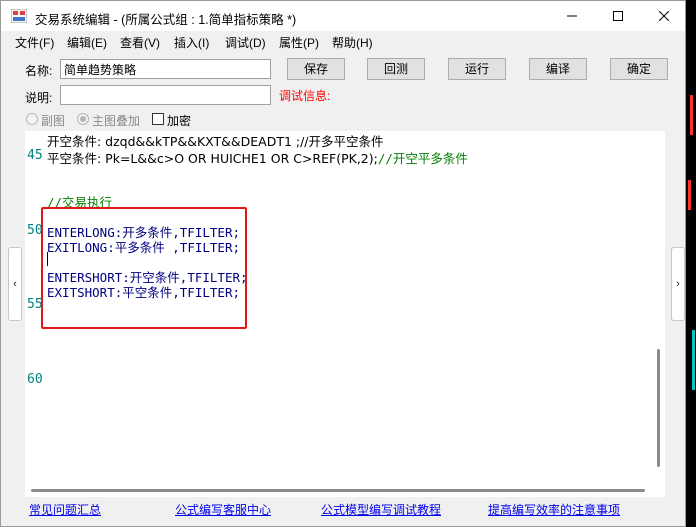 This screenshot has height=527, width=696. I want to click on line-number: 45, so click(35, 155).